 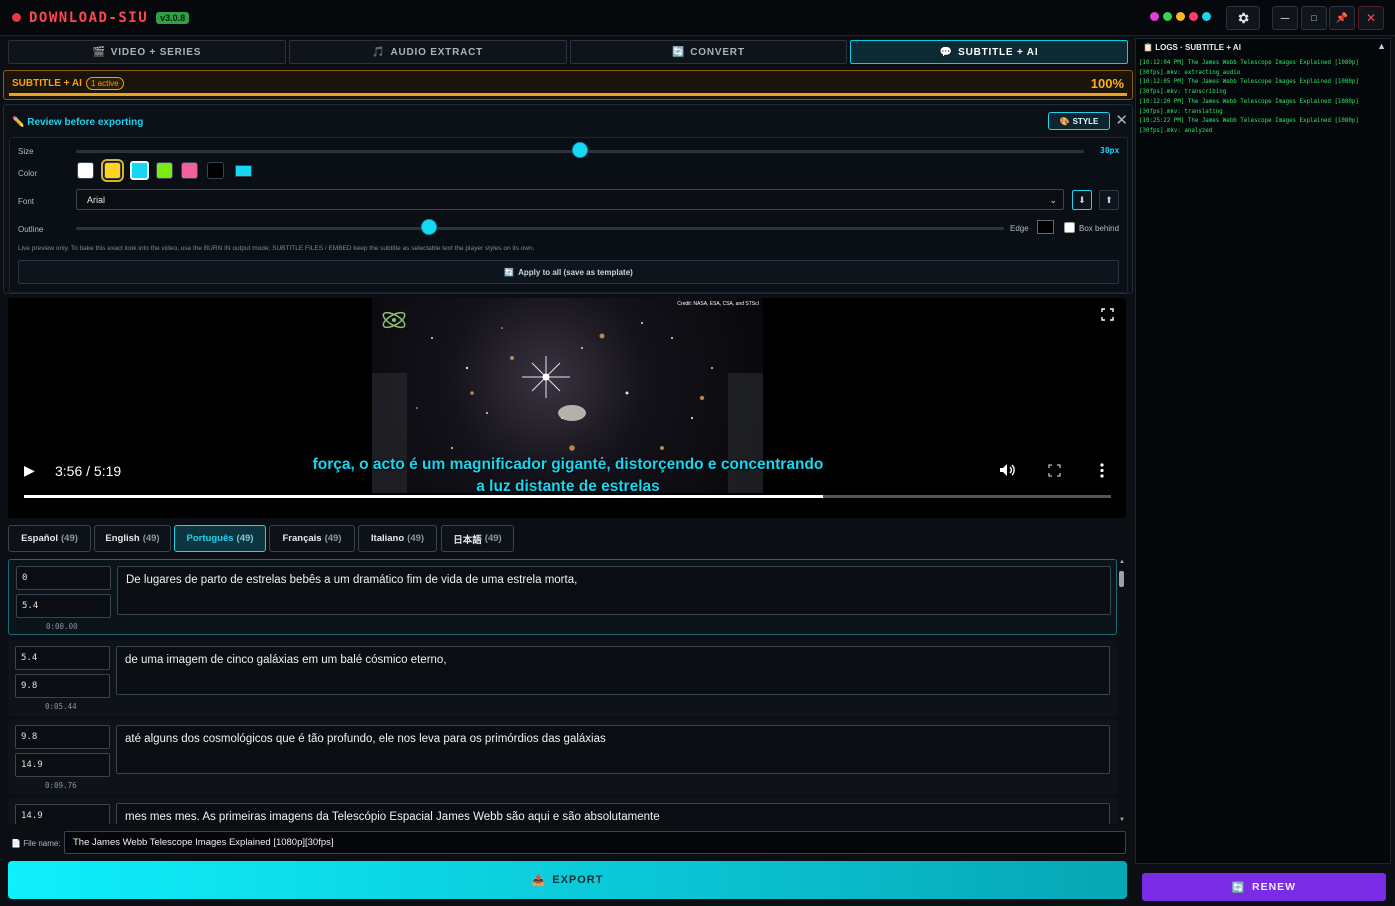 What do you see at coordinates (28, 173) in the screenshot?
I see `color-label: Color` at bounding box center [28, 173].